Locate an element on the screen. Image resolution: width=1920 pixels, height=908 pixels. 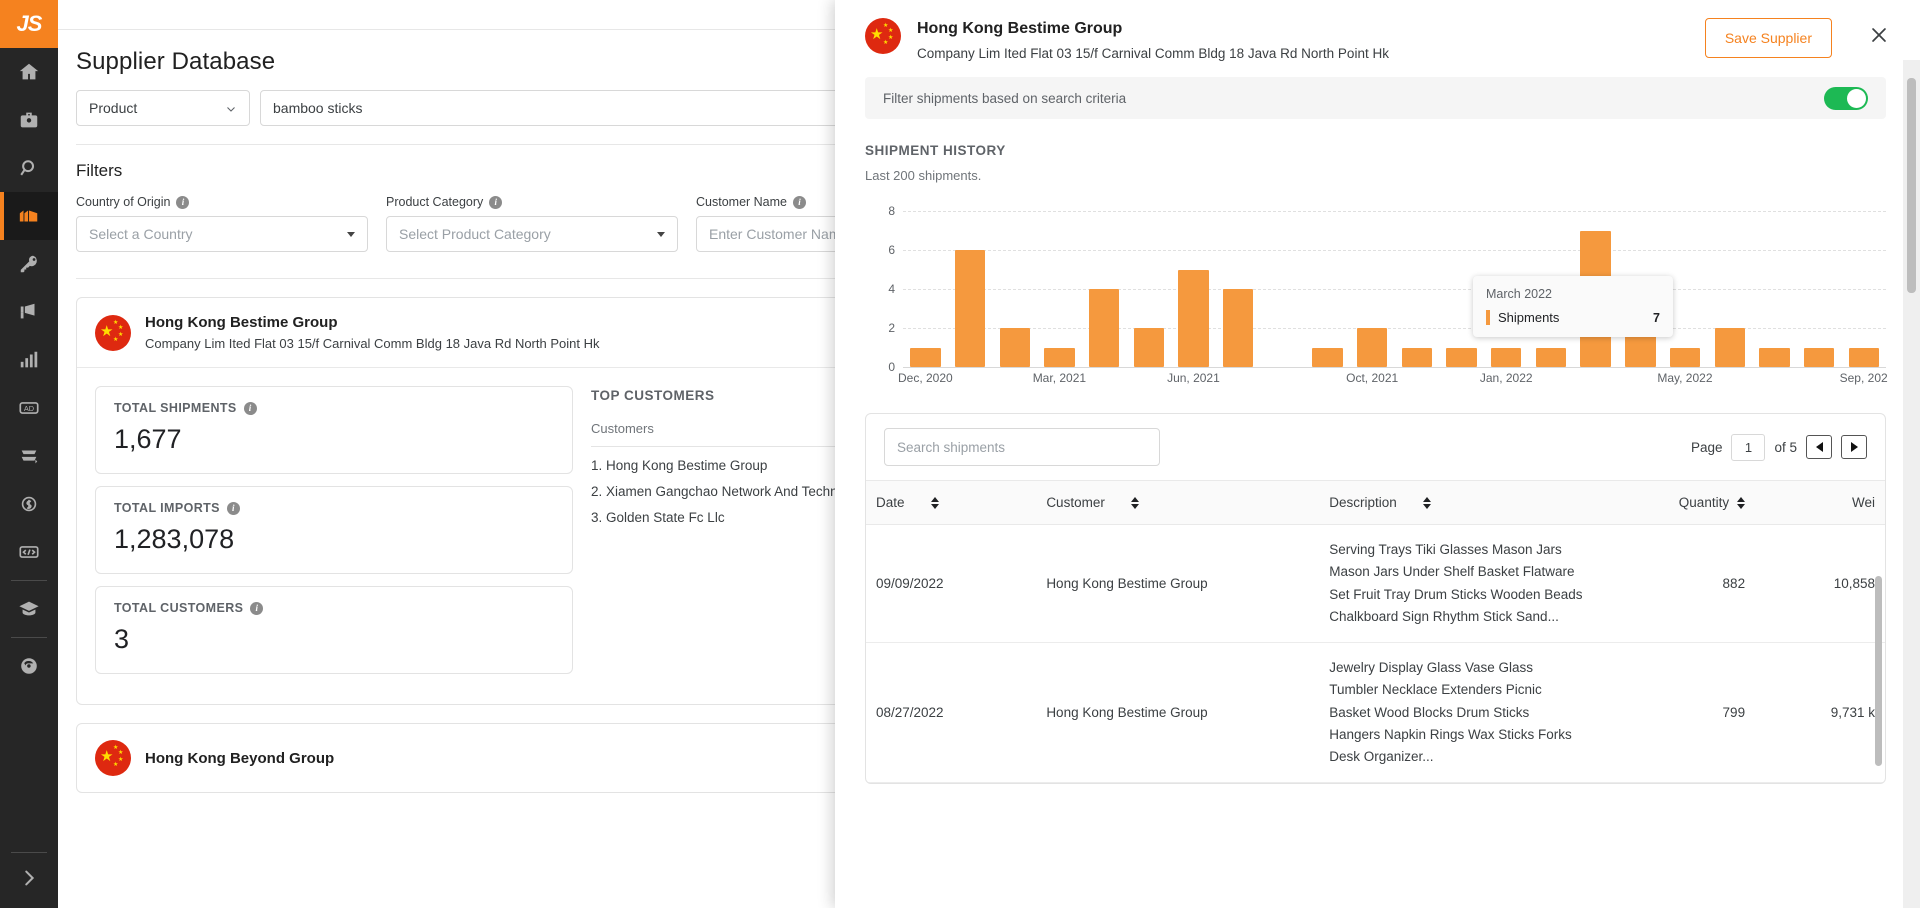
table-header-row: Date Customer Description Quantity Wei is located at coordinates (1375, 502).